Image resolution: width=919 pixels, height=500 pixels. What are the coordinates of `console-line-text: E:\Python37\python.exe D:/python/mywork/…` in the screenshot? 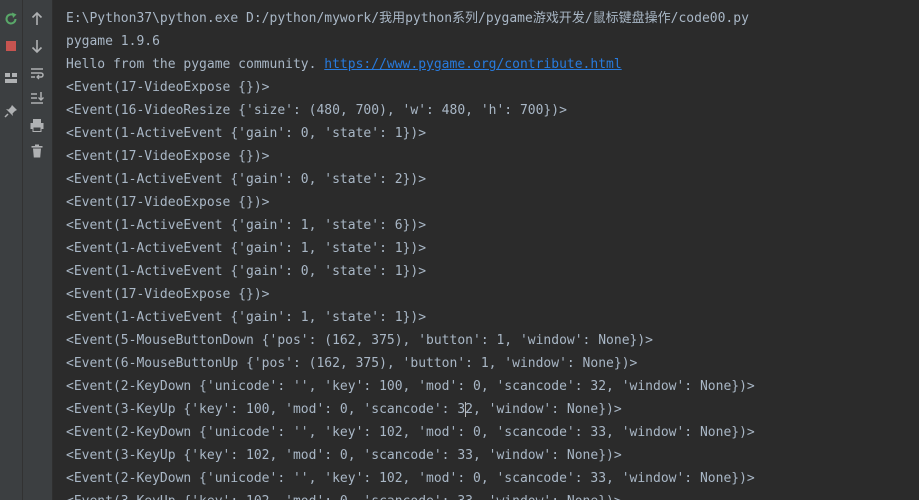 It's located at (407, 18).